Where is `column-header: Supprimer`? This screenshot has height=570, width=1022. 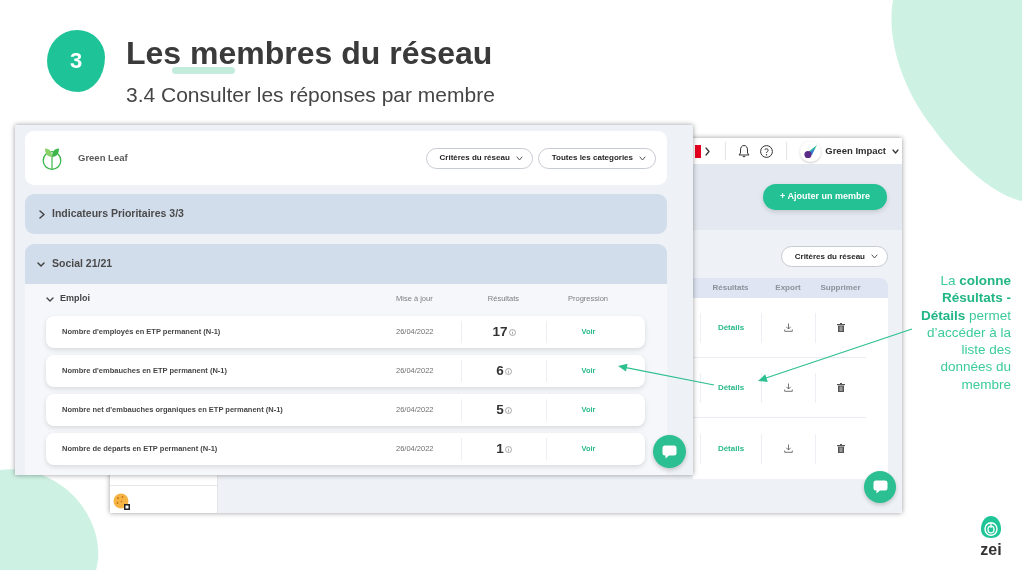 column-header: Supprimer is located at coordinates (840, 288).